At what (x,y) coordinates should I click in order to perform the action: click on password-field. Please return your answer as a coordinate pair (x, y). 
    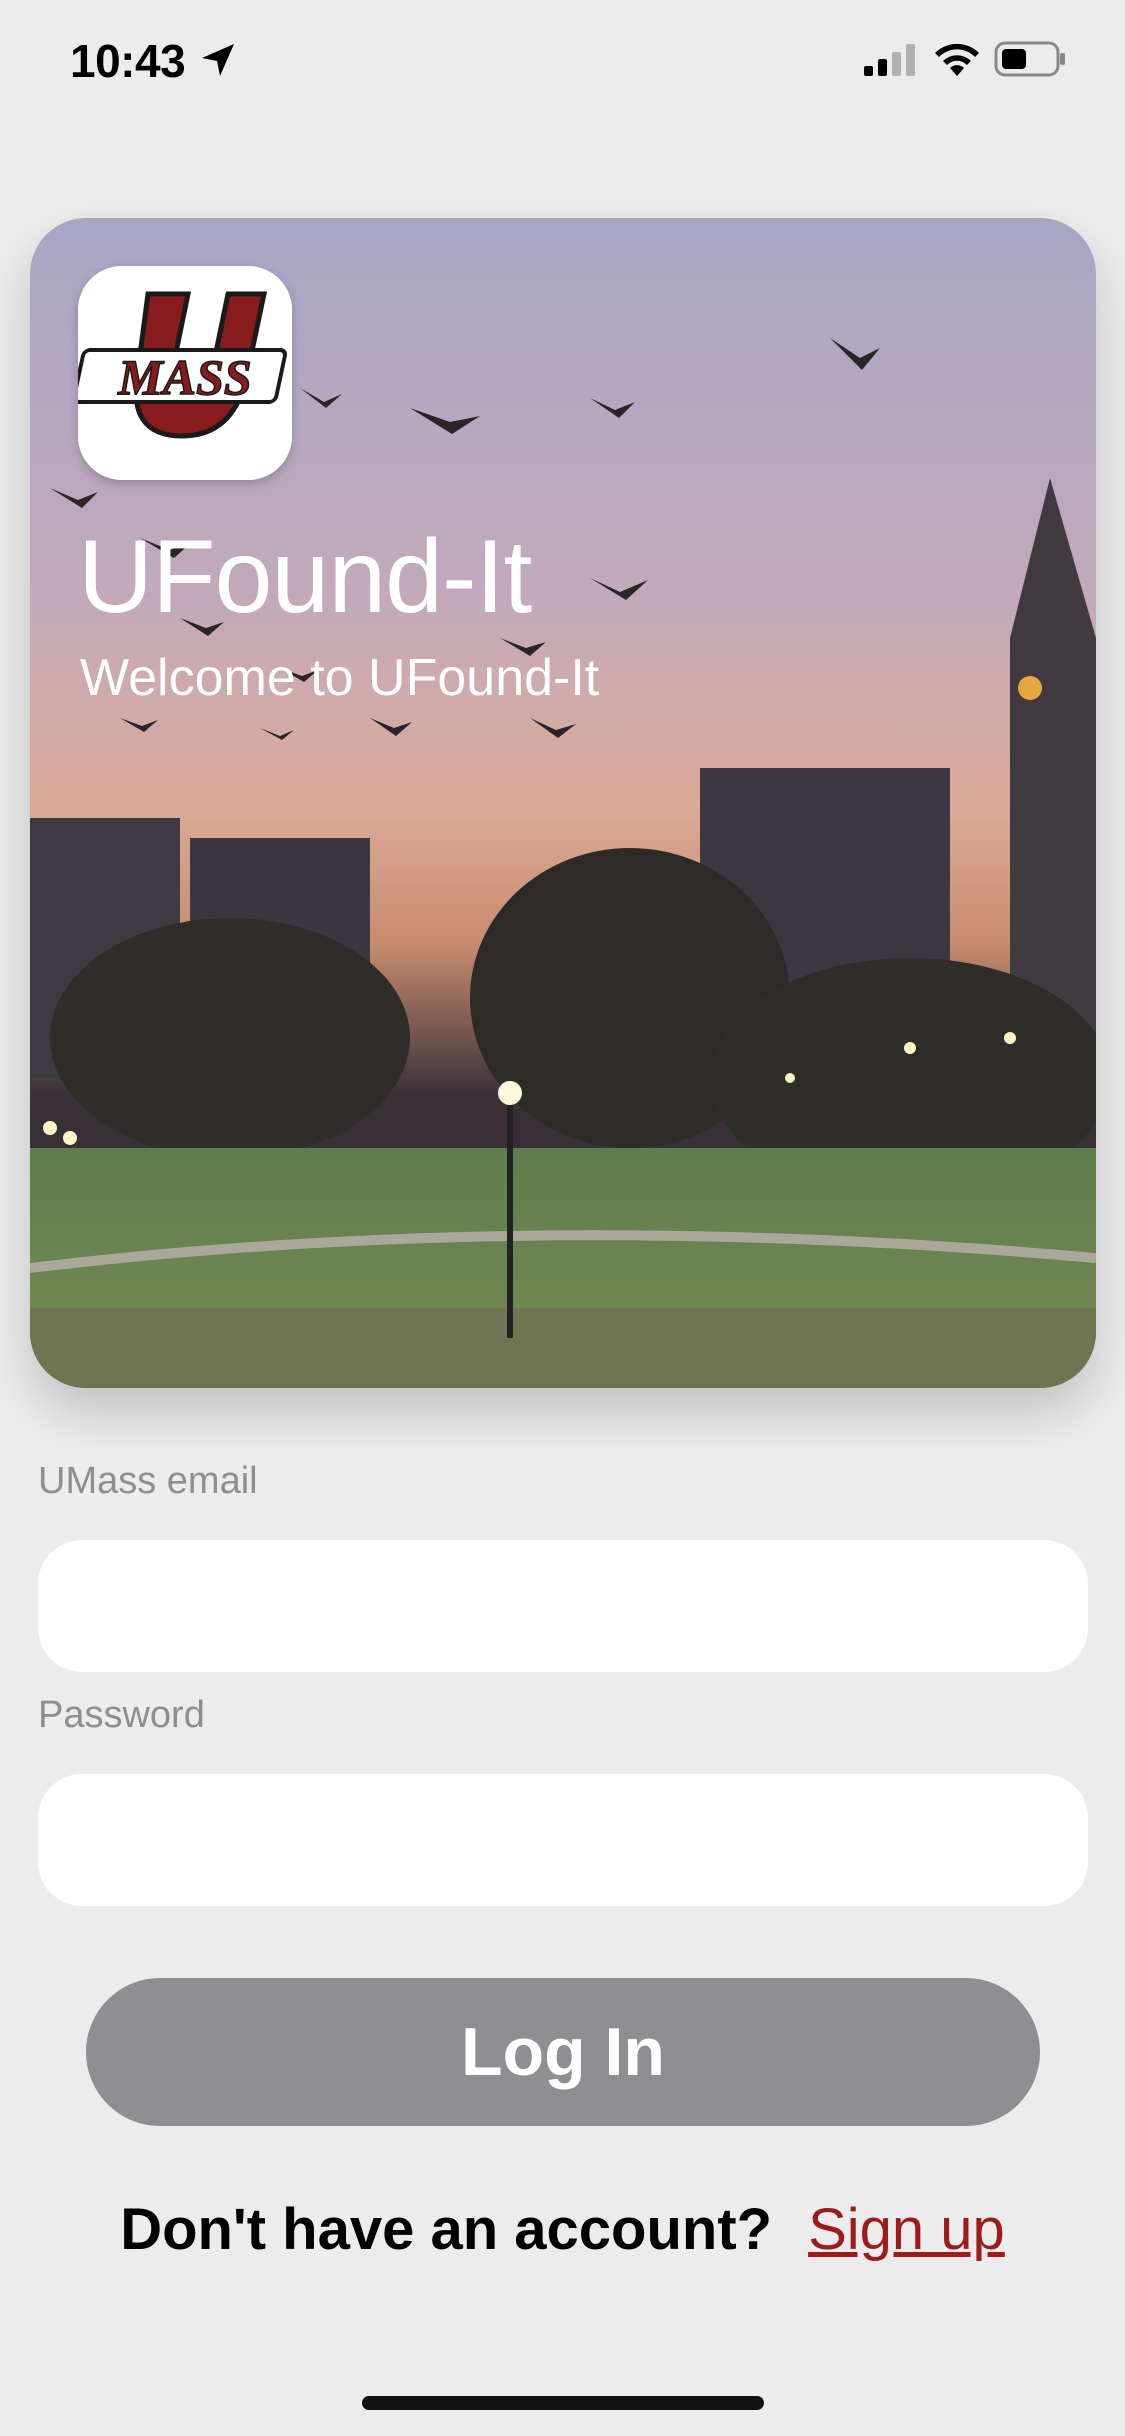
    Looking at the image, I should click on (563, 1840).